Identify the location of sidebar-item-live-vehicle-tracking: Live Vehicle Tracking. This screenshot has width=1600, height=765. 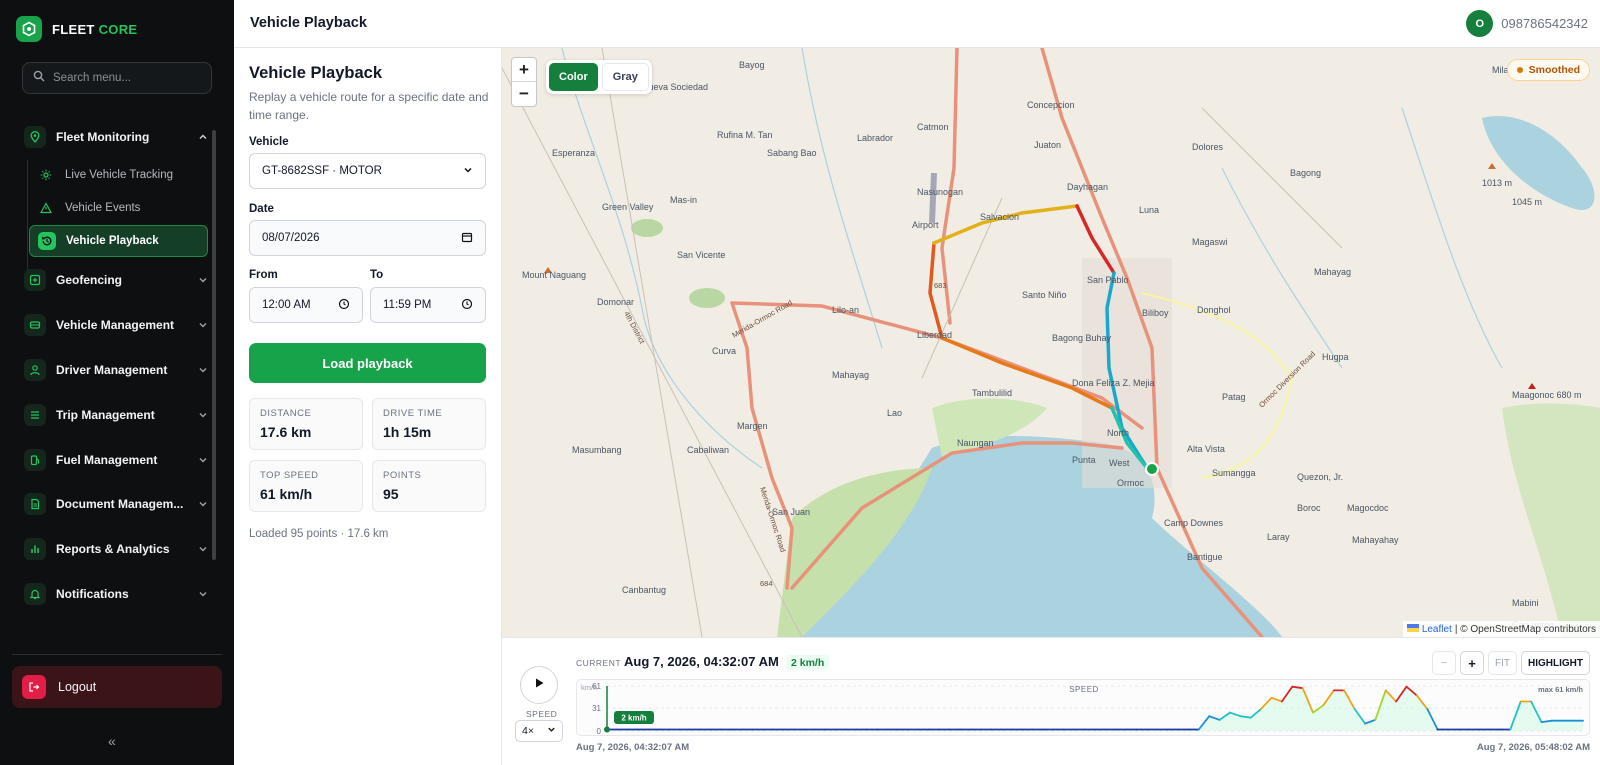
(118, 175).